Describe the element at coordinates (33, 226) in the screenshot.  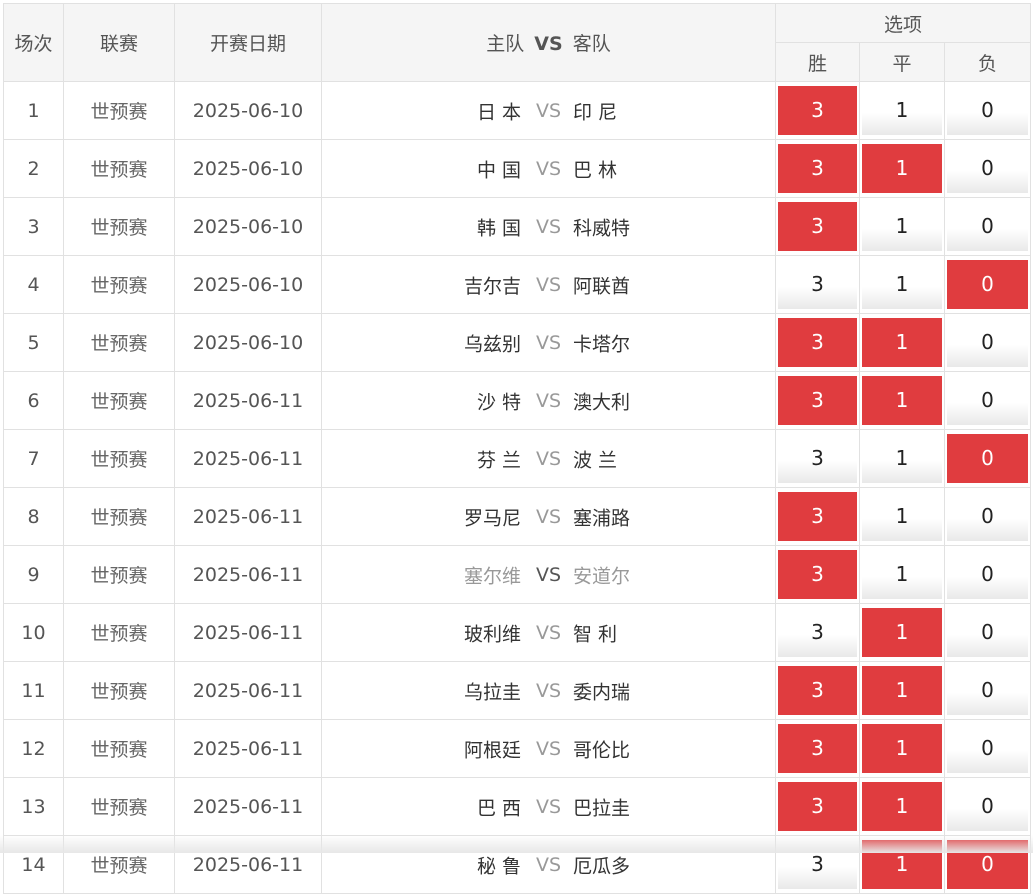
I see `match-index: 3` at that location.